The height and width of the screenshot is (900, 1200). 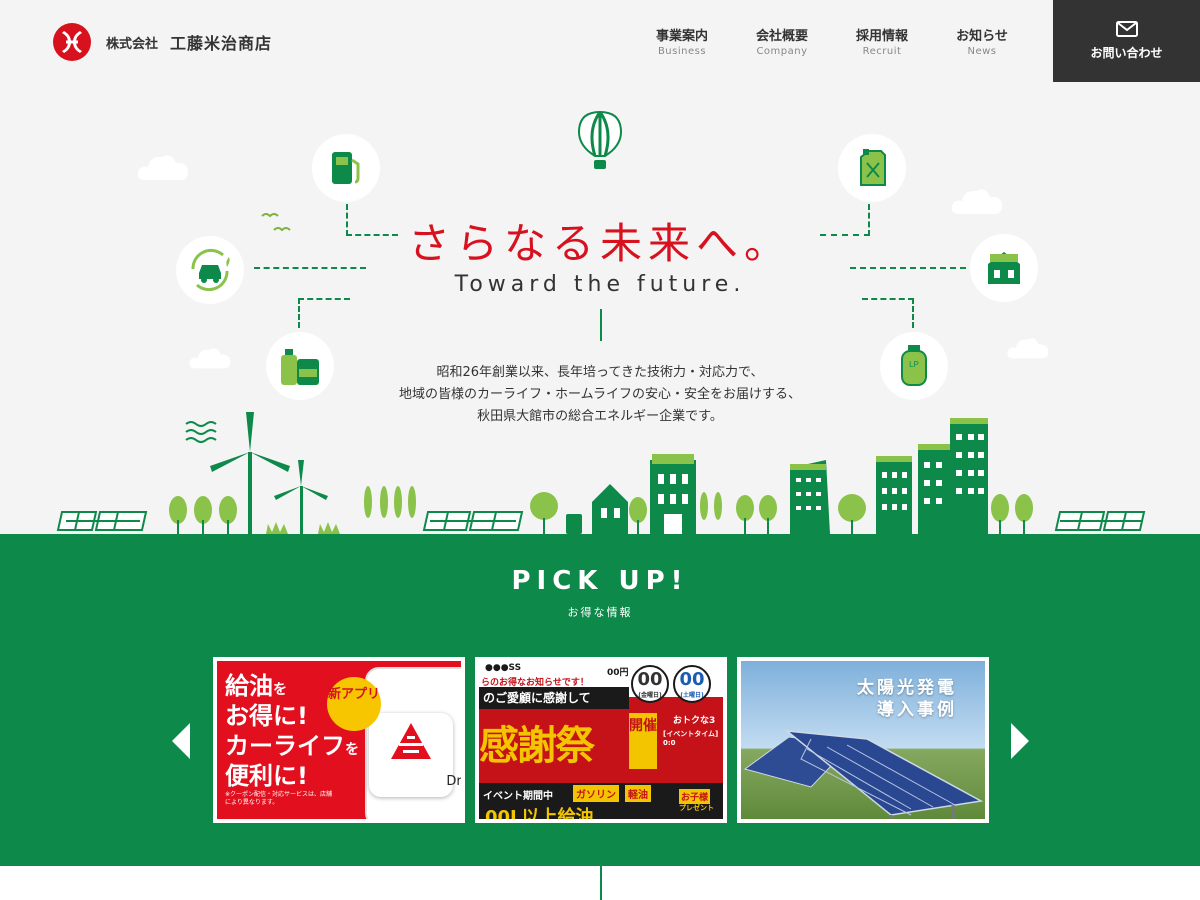 What do you see at coordinates (601, 883) in the screenshot?
I see `section-divider-line` at bounding box center [601, 883].